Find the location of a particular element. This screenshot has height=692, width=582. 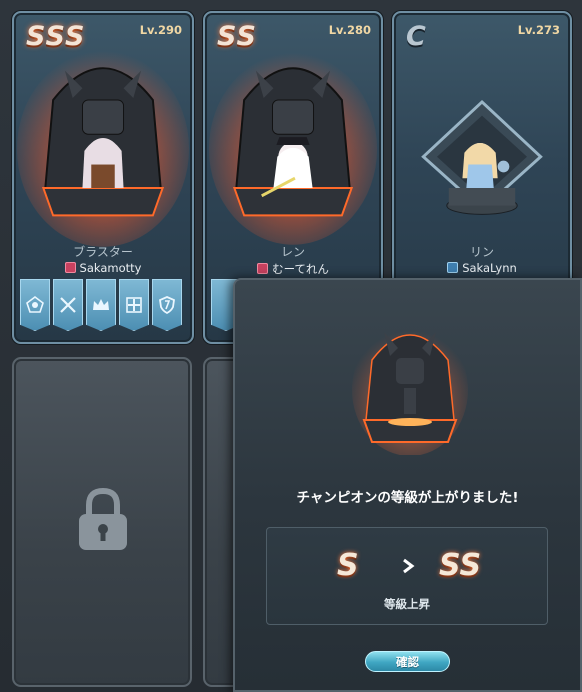

owner-label: Sakamotty is located at coordinates (103, 268).